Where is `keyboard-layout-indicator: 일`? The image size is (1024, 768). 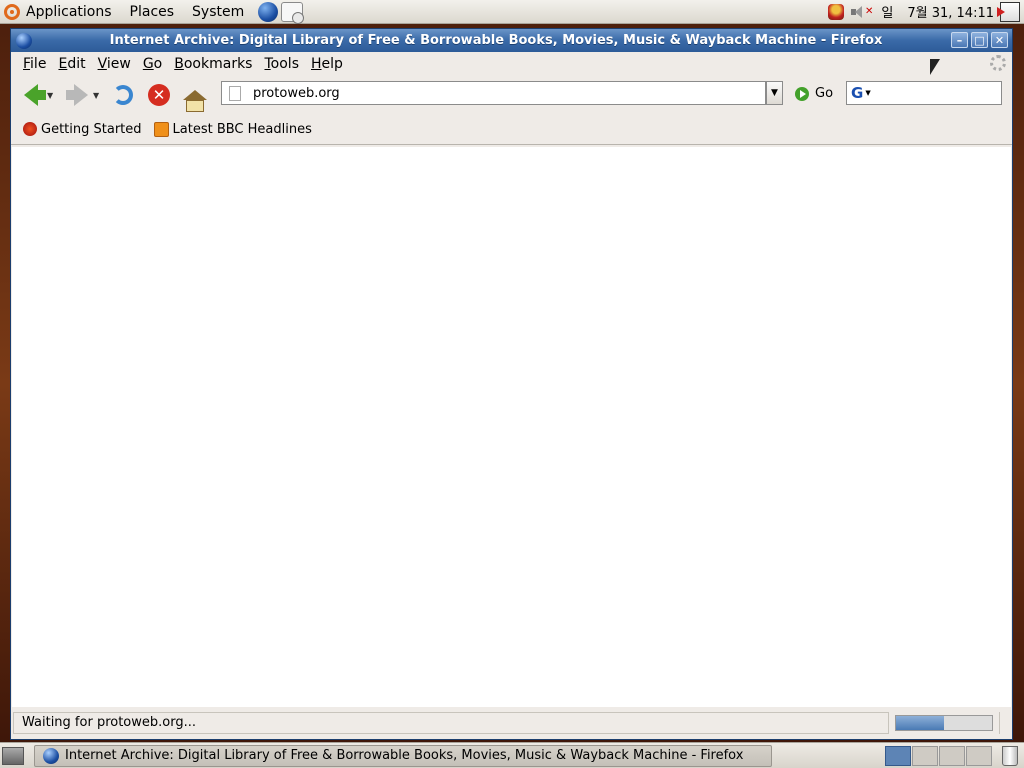 keyboard-layout-indicator: 일 is located at coordinates (887, 11).